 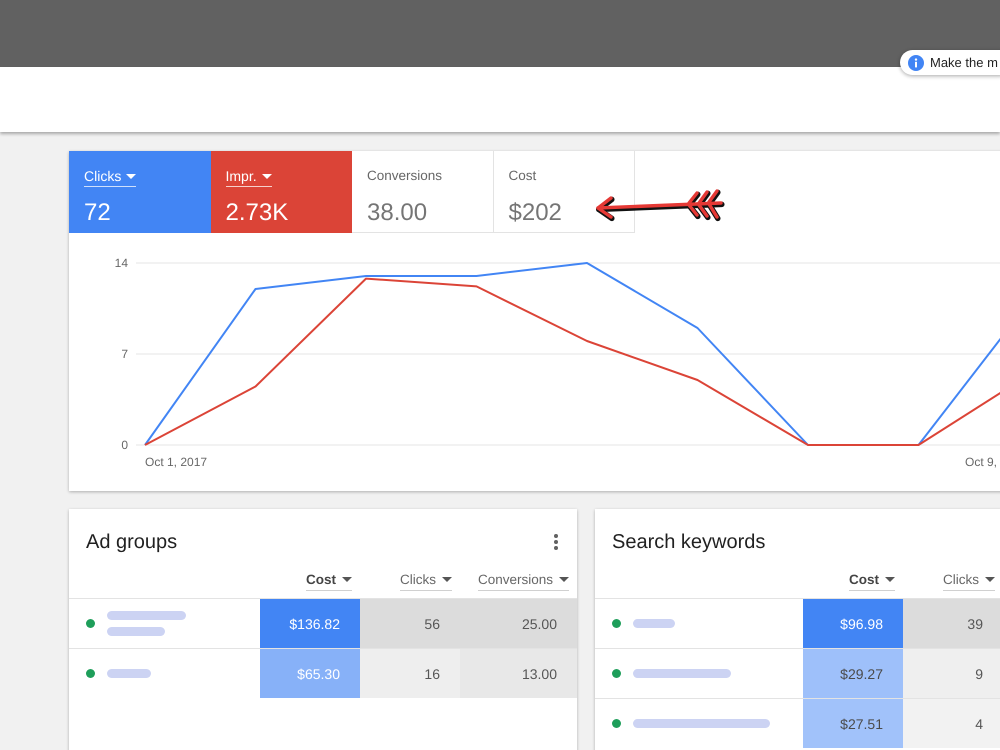 I want to click on hint-chip: Make the m, so click(x=950, y=62).